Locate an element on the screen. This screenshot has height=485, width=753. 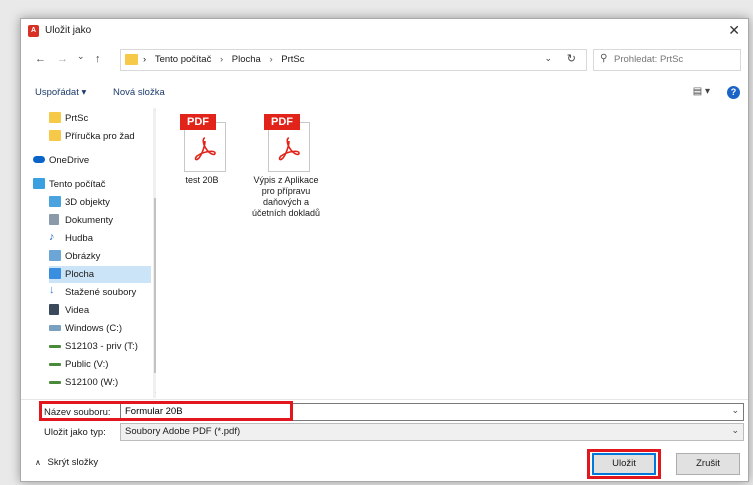
video-icon is located at coordinates (54, 309).